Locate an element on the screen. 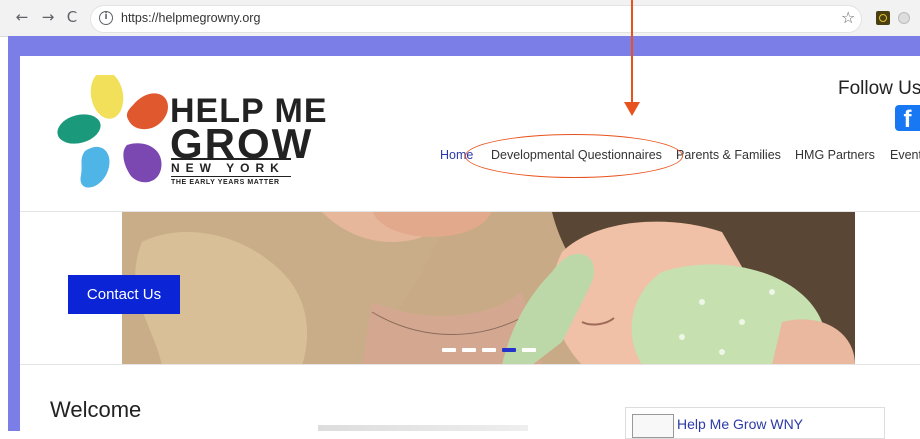  reload-icon: C is located at coordinates (72, 17).